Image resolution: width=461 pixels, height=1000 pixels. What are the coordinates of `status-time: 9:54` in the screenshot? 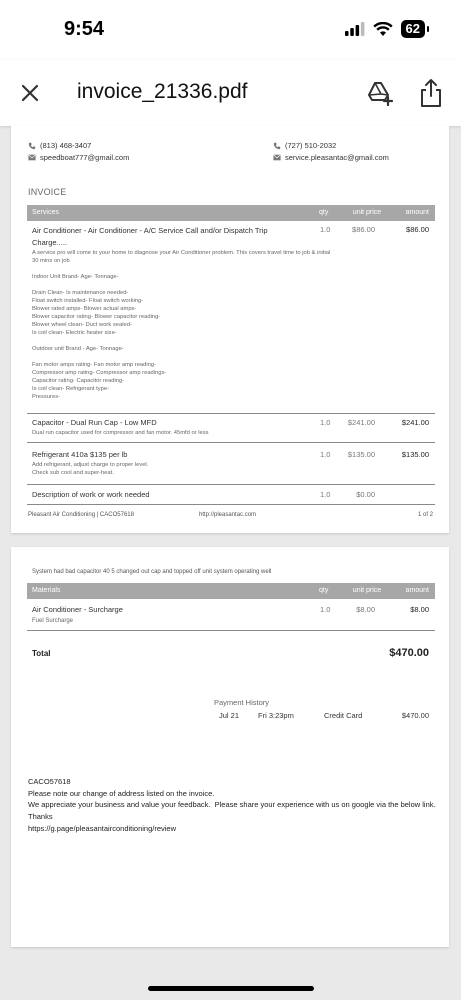 It's located at (84, 29).